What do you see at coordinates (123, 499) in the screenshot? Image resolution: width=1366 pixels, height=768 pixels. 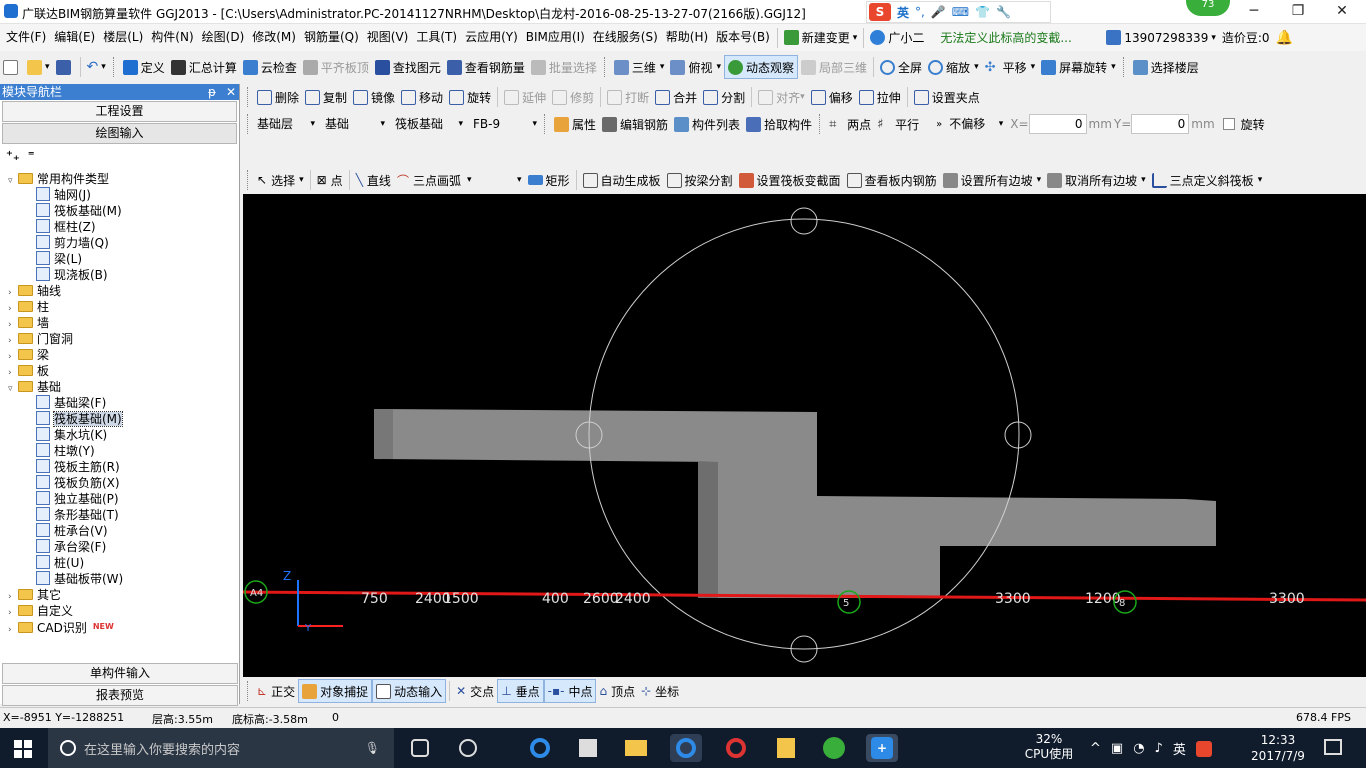 I see `tree-item: 独立基础(P)` at bounding box center [123, 499].